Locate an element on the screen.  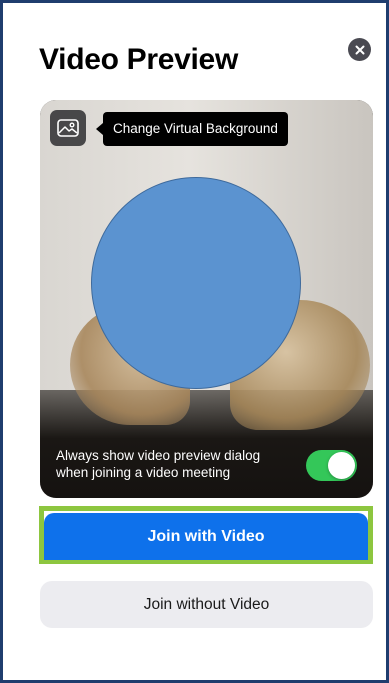
close-button is located at coordinates (359, 49).